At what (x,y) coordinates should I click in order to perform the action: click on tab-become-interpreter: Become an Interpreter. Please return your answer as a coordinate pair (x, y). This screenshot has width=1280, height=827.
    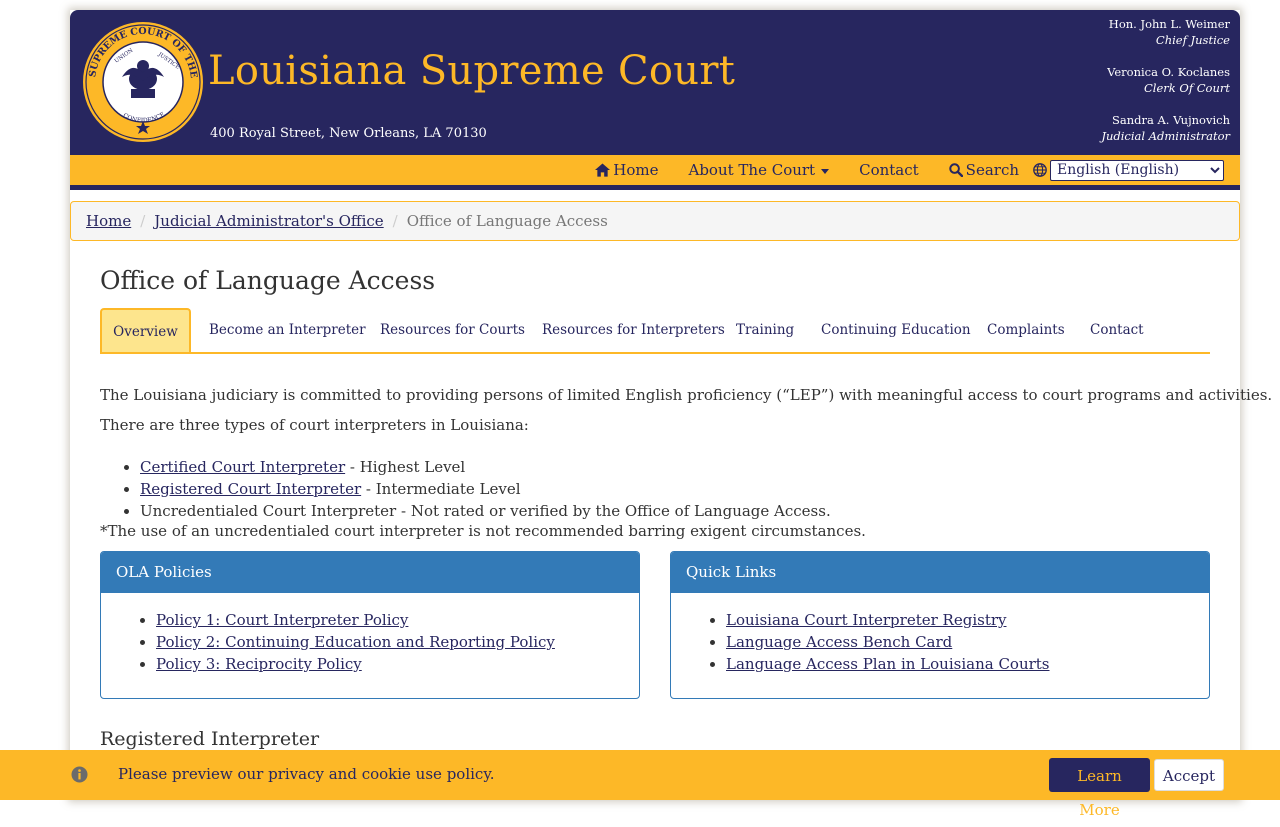
    Looking at the image, I should click on (287, 330).